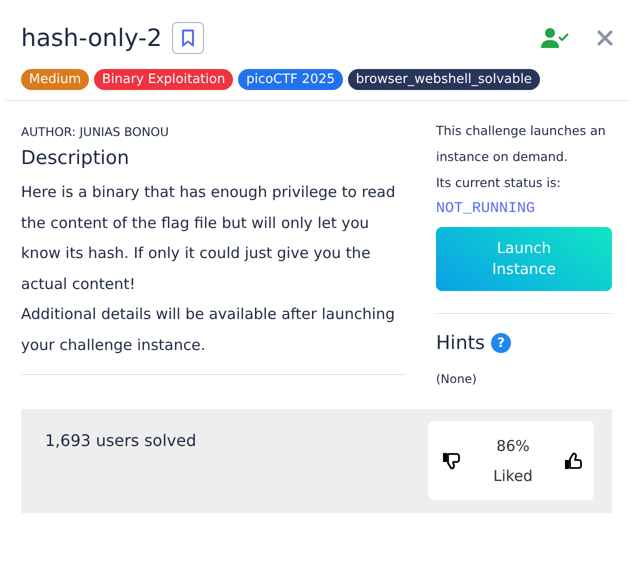 The height and width of the screenshot is (566, 634). What do you see at coordinates (457, 379) in the screenshot?
I see `hints-text: (None)` at bounding box center [457, 379].